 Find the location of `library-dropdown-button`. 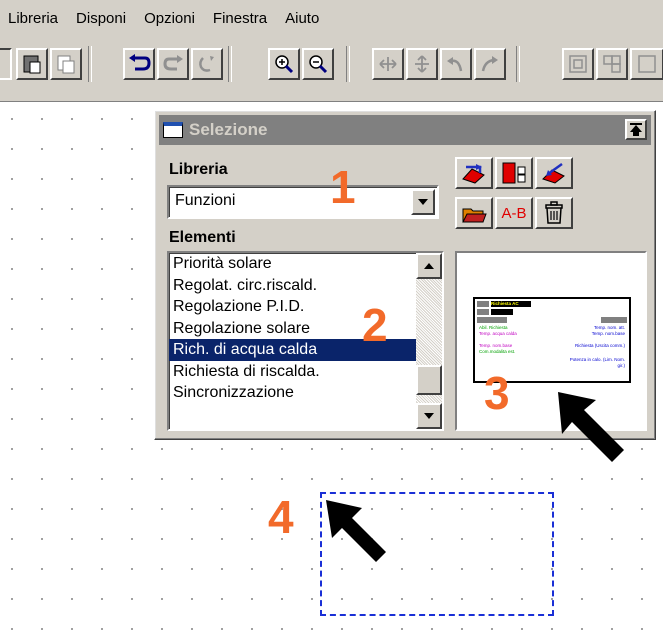

library-dropdown-button is located at coordinates (423, 202).